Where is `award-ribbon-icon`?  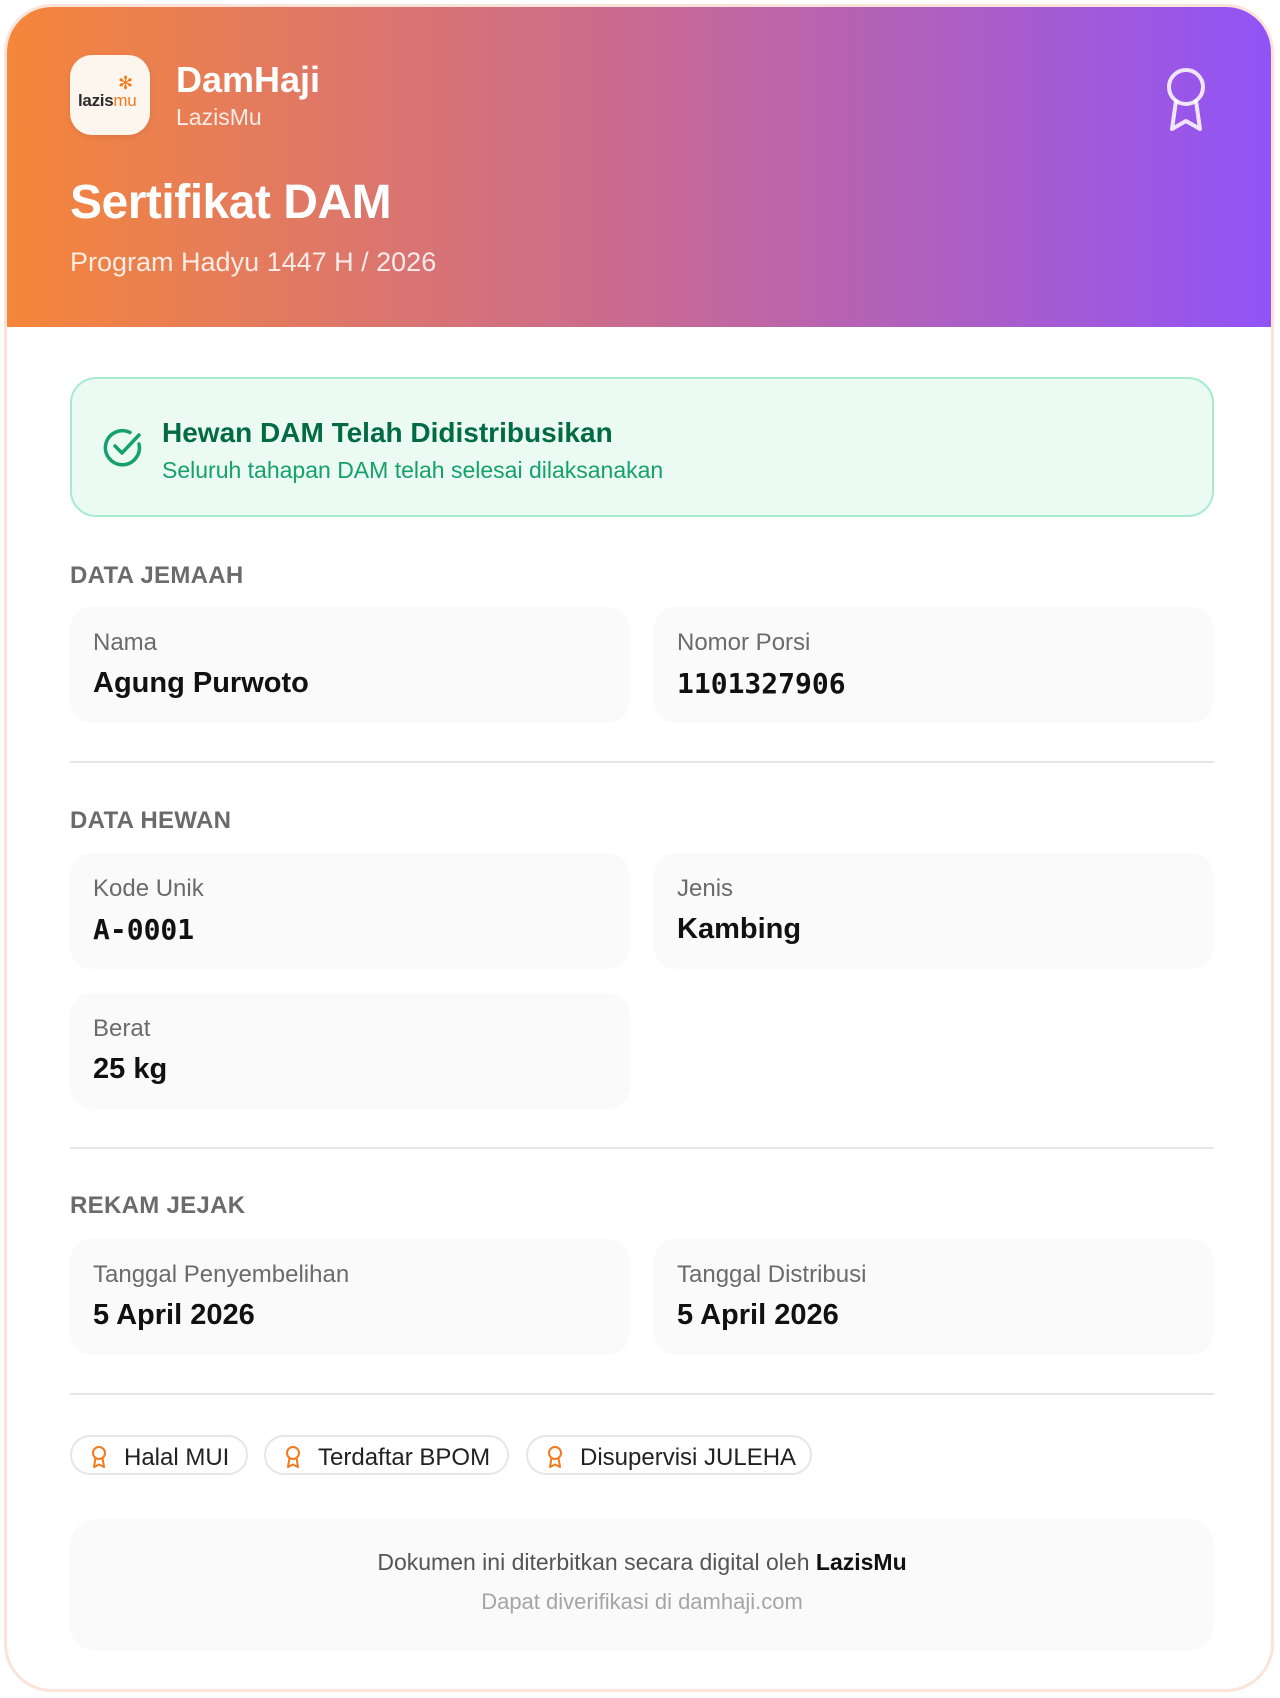 award-ribbon-icon is located at coordinates (1186, 99).